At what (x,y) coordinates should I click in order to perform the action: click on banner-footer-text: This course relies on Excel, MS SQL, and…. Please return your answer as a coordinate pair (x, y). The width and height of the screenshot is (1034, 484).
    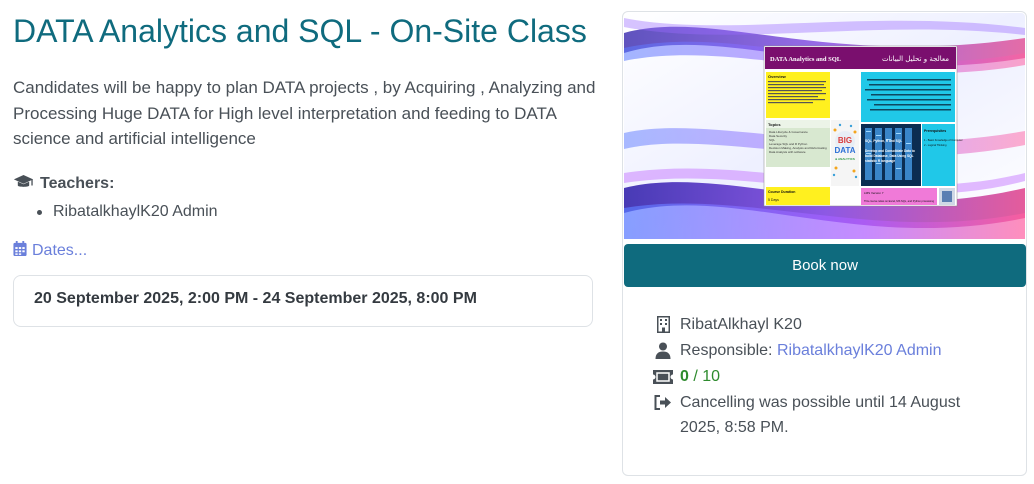
    Looking at the image, I should click on (899, 201).